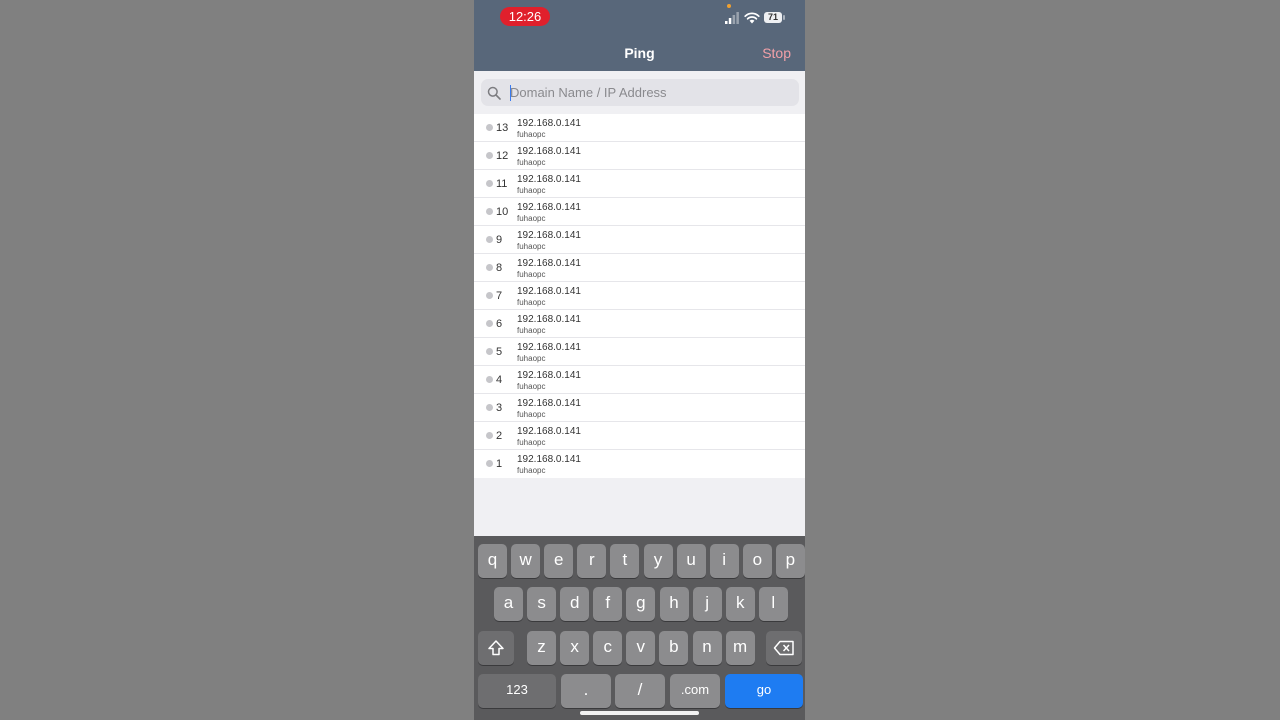  What do you see at coordinates (639, 408) in the screenshot?
I see `list-item: 3 192.168.0.141 fuhaopc` at bounding box center [639, 408].